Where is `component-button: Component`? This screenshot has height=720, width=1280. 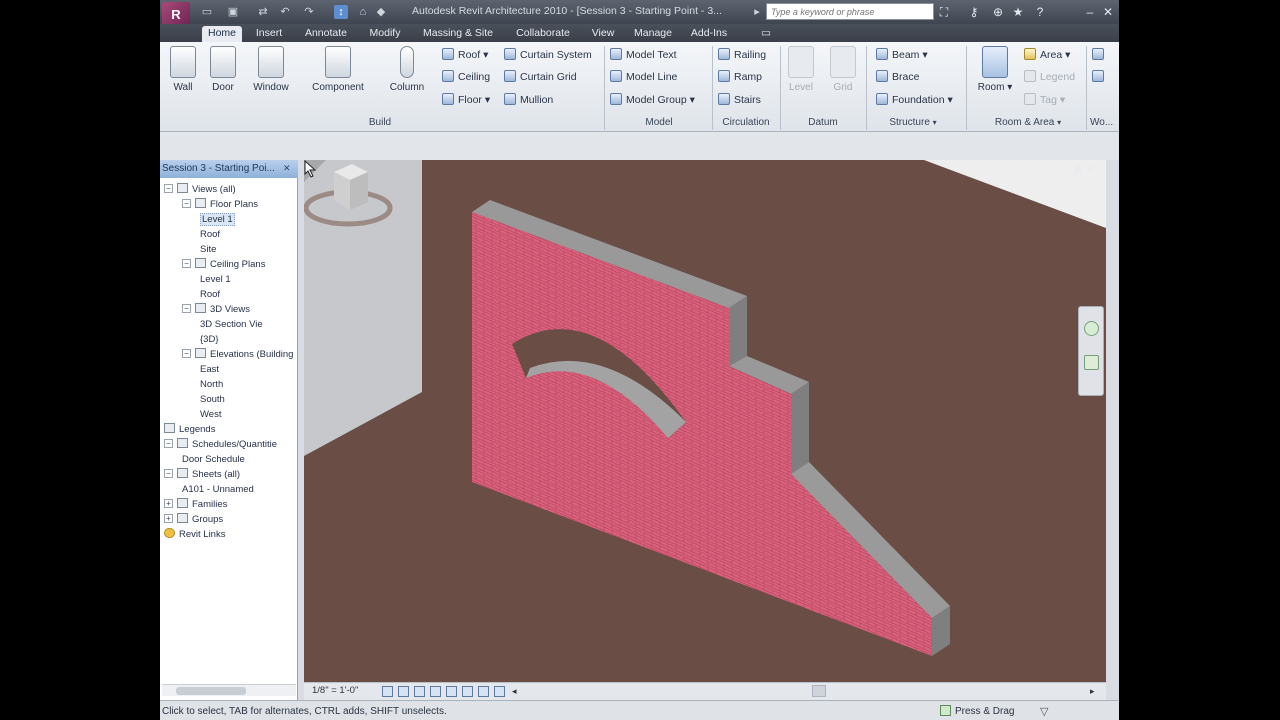
component-button: Component is located at coordinates (338, 76).